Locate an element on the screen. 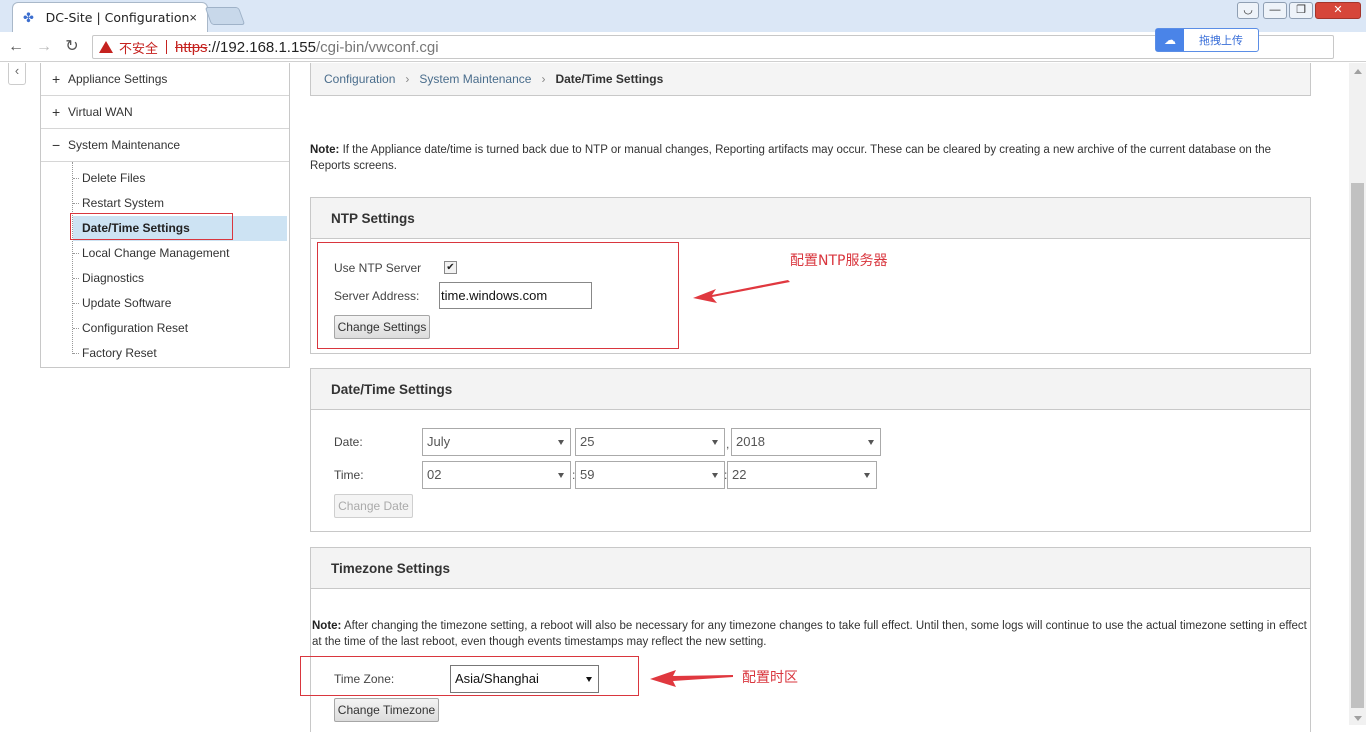 The image size is (1366, 732). scroll-down-icon is located at coordinates (1358, 718).